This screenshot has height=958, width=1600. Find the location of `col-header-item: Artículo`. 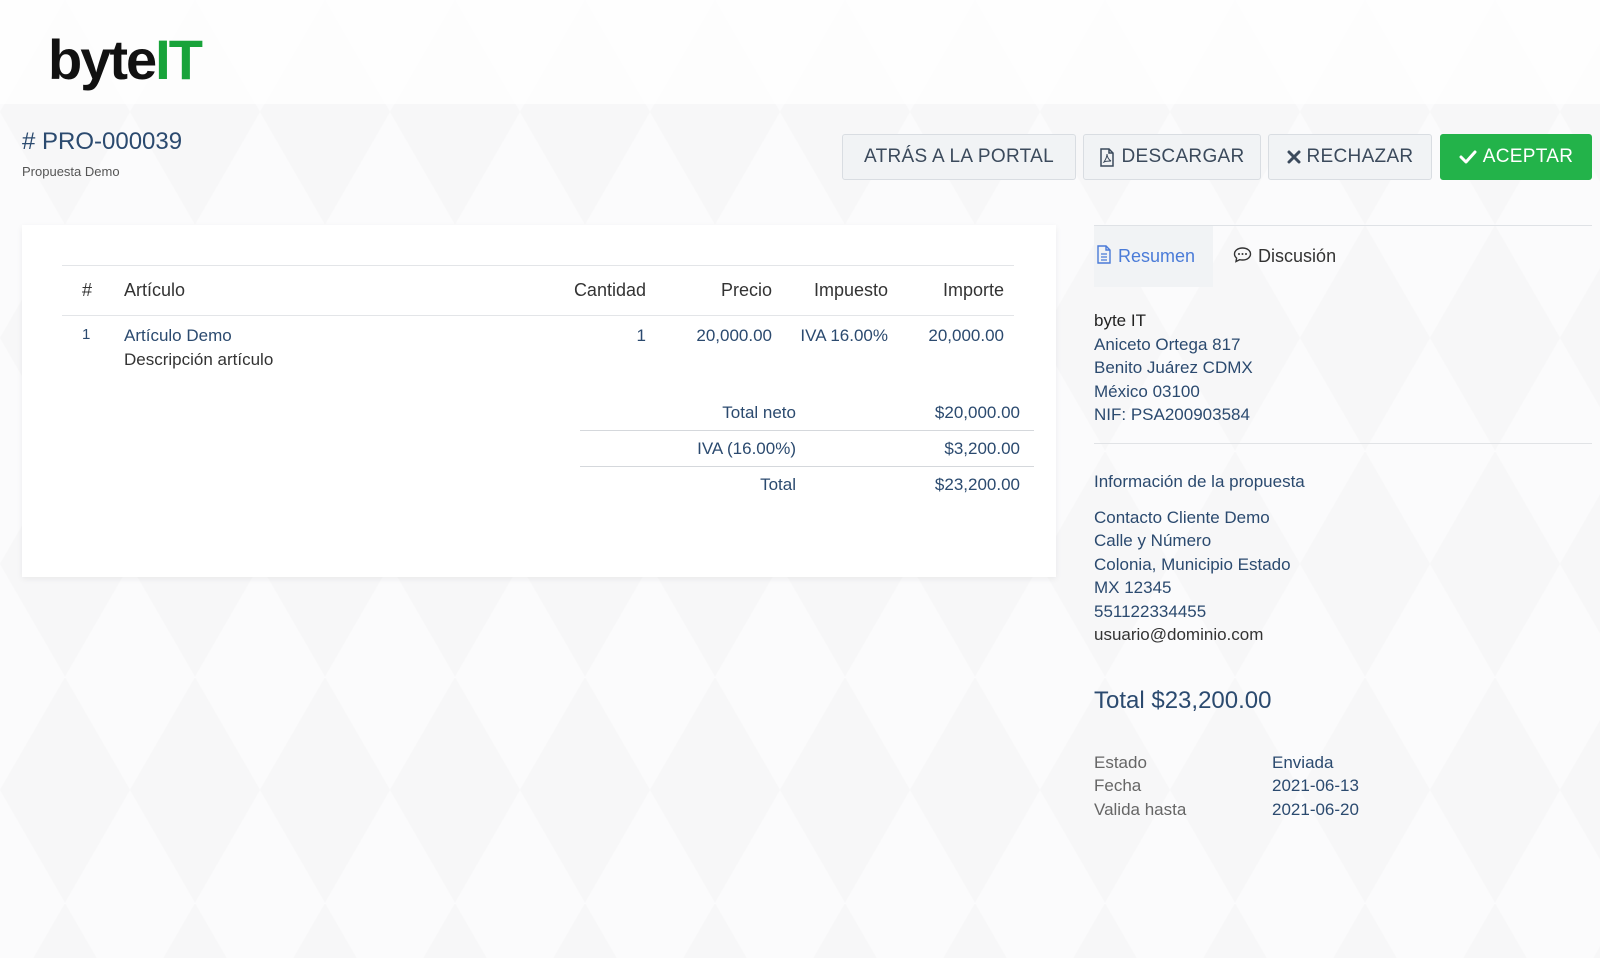

col-header-item: Artículo is located at coordinates (155, 290).